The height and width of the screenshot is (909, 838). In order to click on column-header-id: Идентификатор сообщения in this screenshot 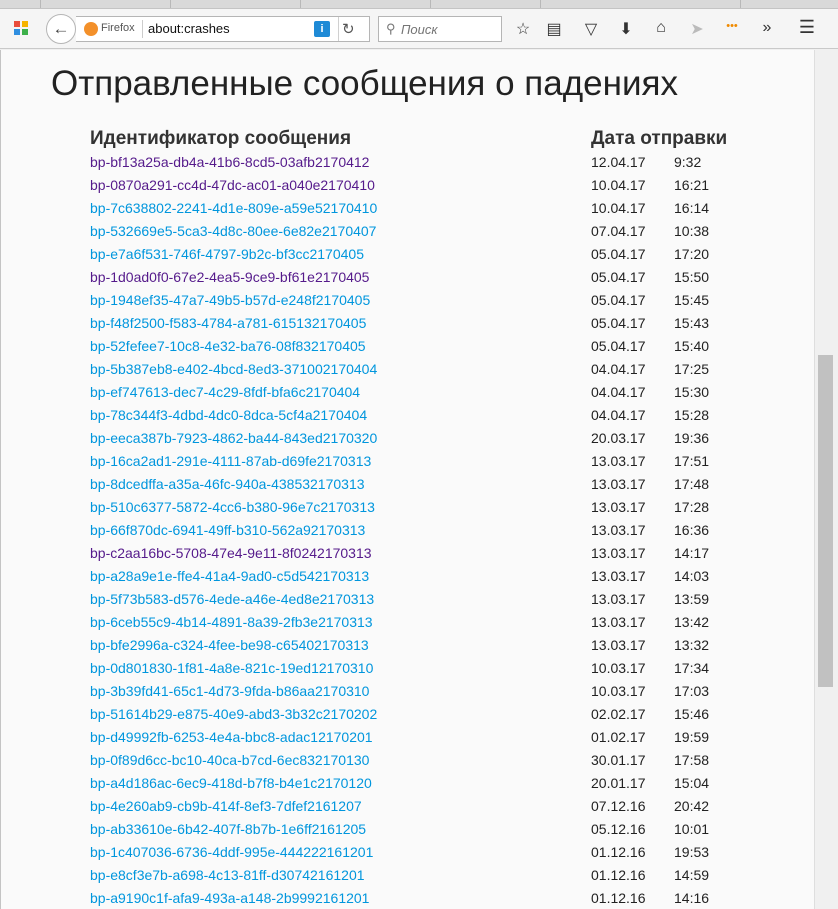, I will do `click(221, 138)`.